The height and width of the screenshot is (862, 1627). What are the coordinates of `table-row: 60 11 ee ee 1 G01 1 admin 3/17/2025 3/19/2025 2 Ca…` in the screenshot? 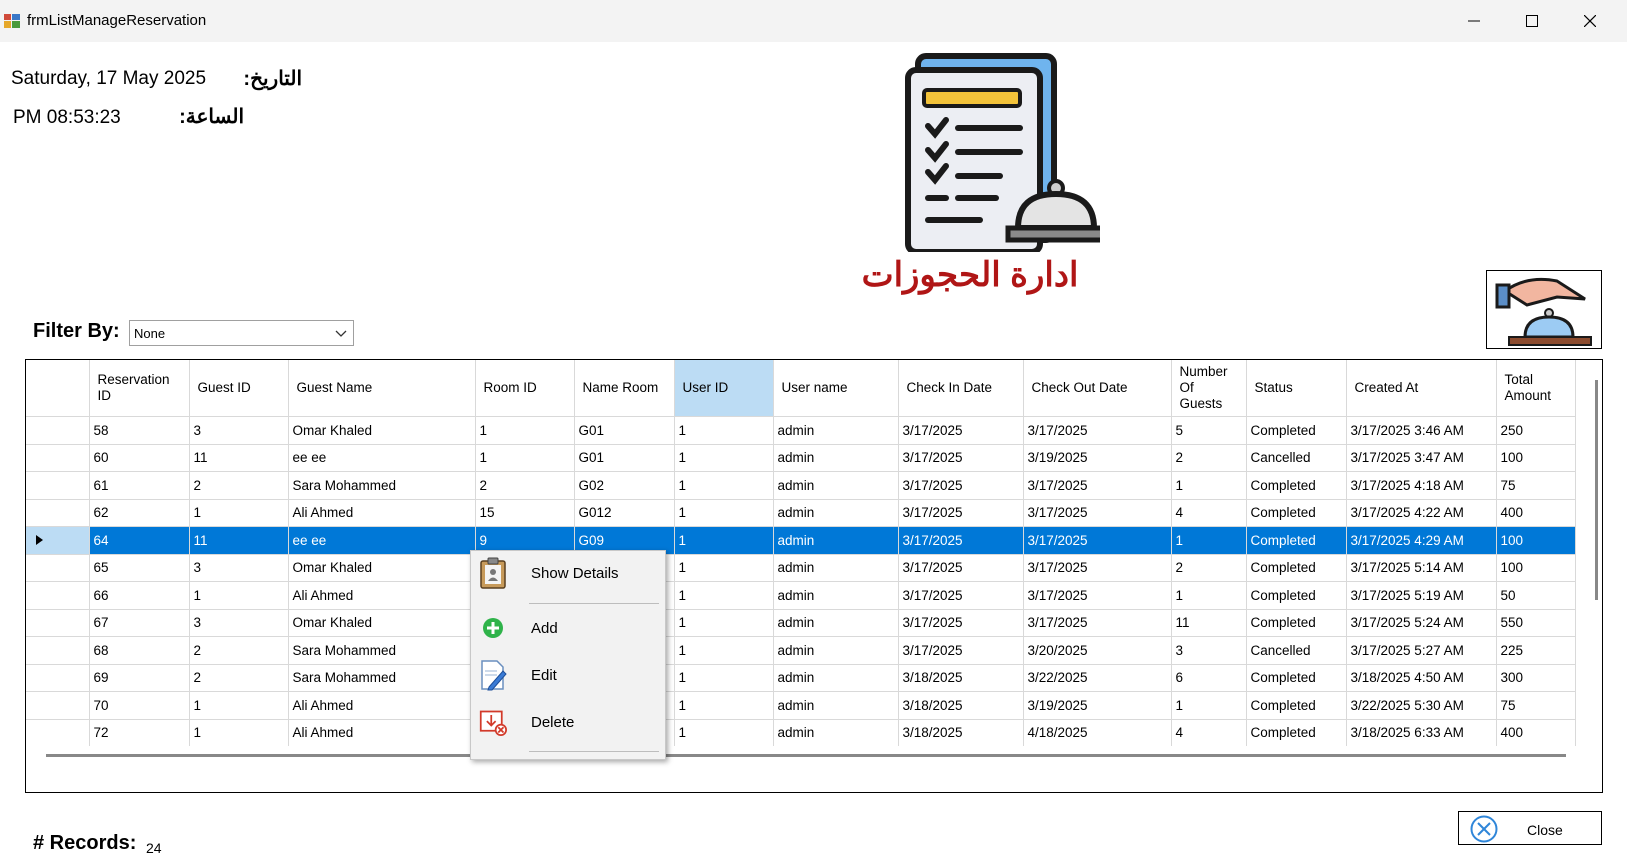 It's located at (801, 458).